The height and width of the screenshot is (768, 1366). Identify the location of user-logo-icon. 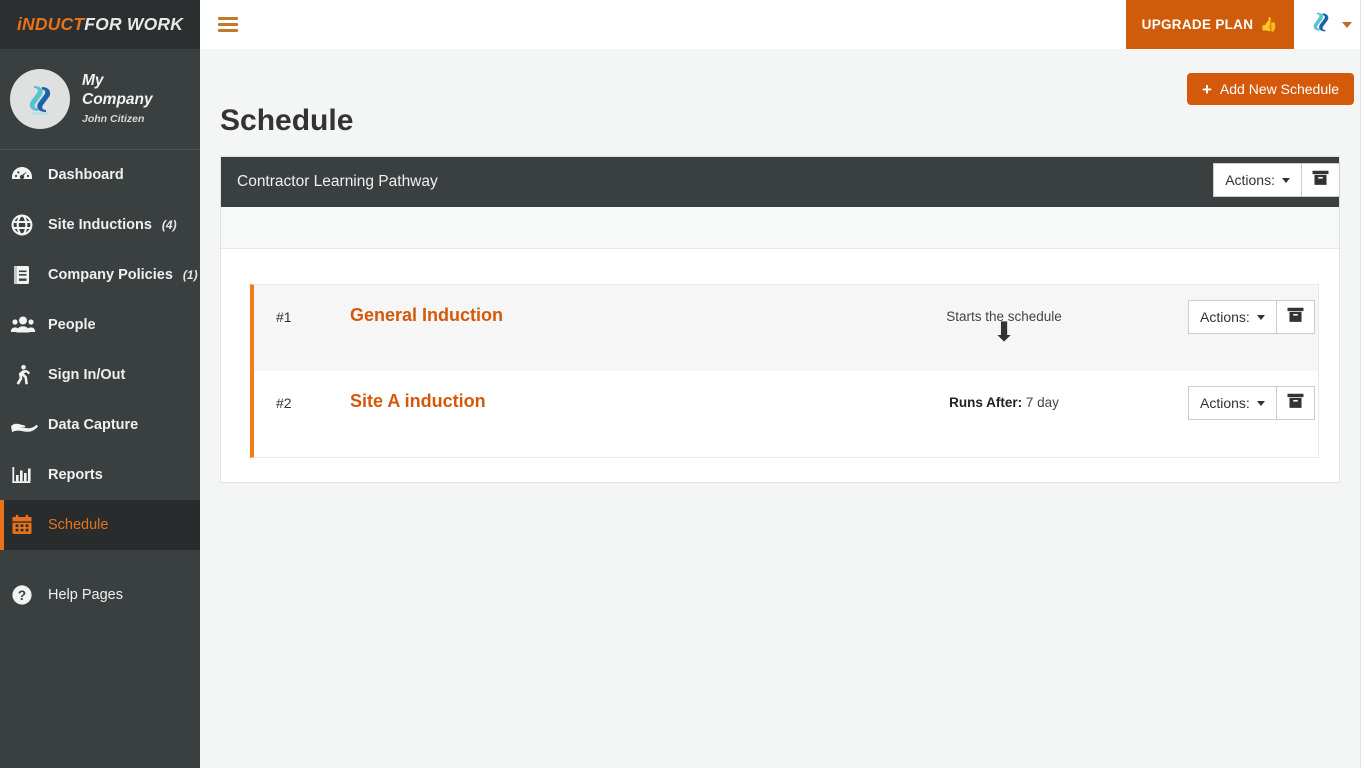
(1321, 24).